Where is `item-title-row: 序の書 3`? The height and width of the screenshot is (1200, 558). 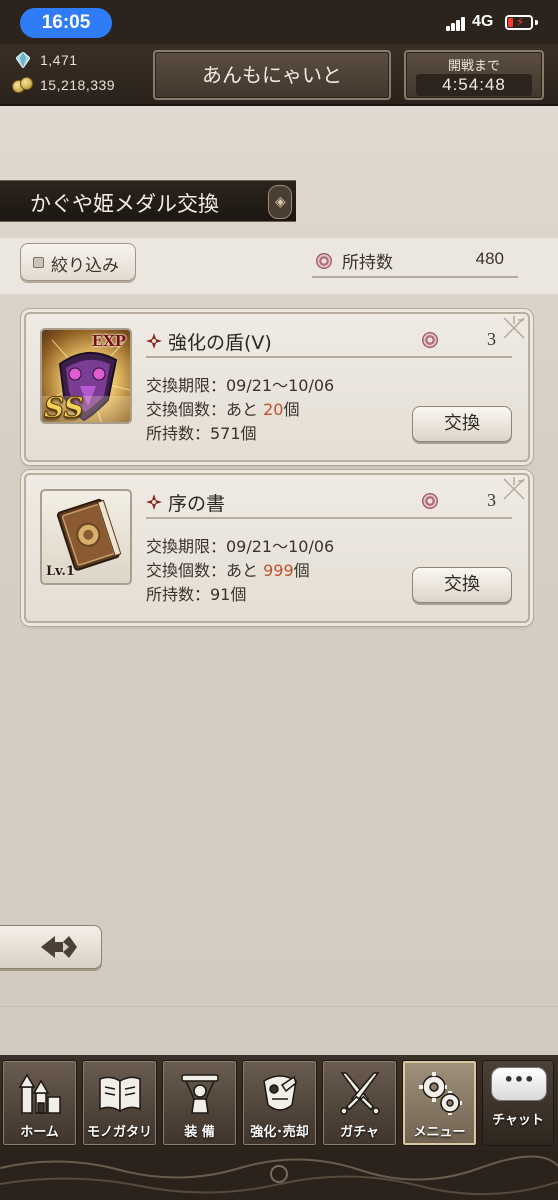
item-title-row: 序の書 3 is located at coordinates (329, 503).